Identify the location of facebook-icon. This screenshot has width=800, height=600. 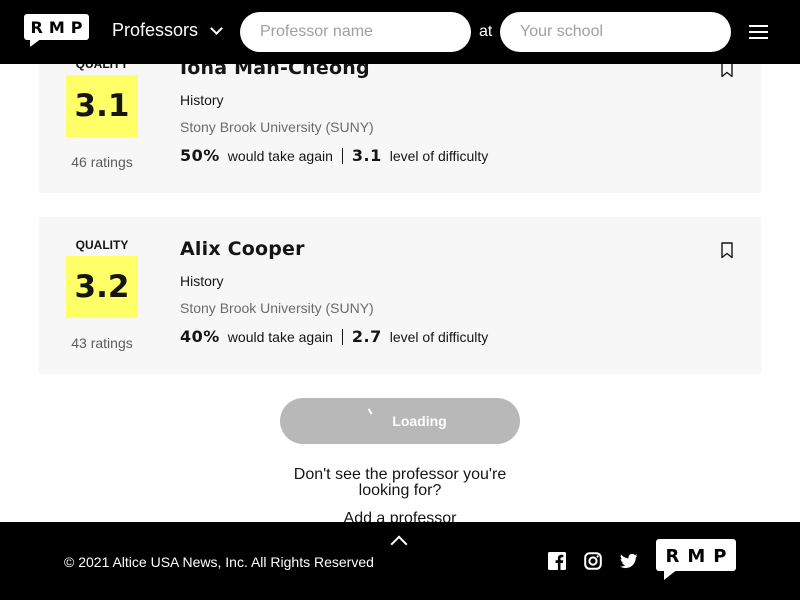
(557, 561).